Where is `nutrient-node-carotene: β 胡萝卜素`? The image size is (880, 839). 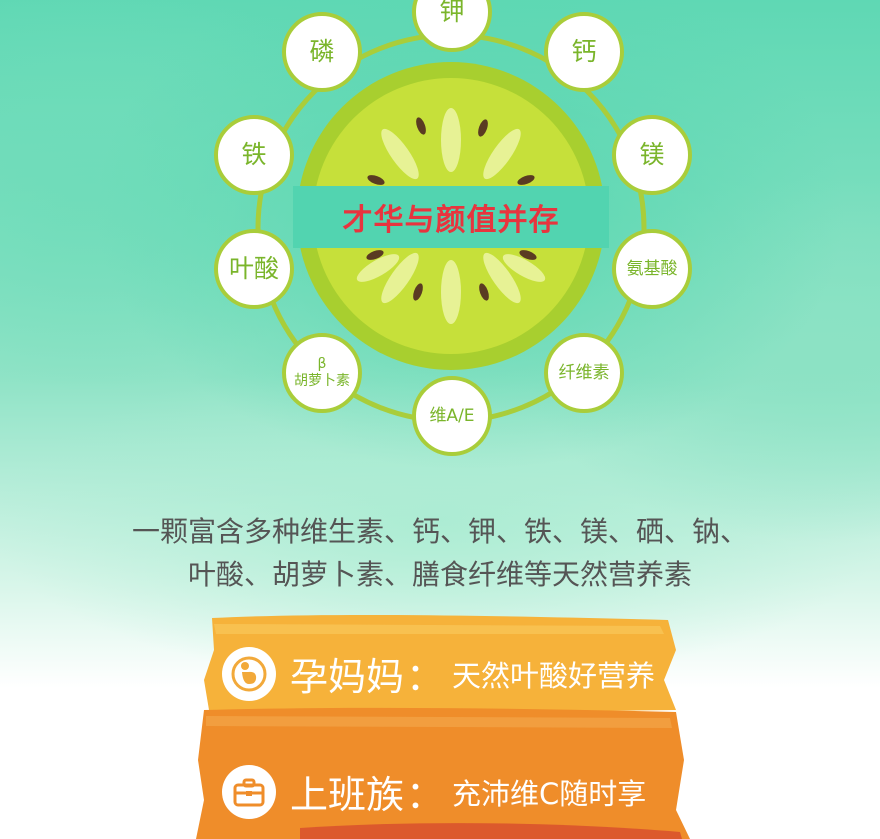 nutrient-node-carotene: β 胡萝卜素 is located at coordinates (322, 373).